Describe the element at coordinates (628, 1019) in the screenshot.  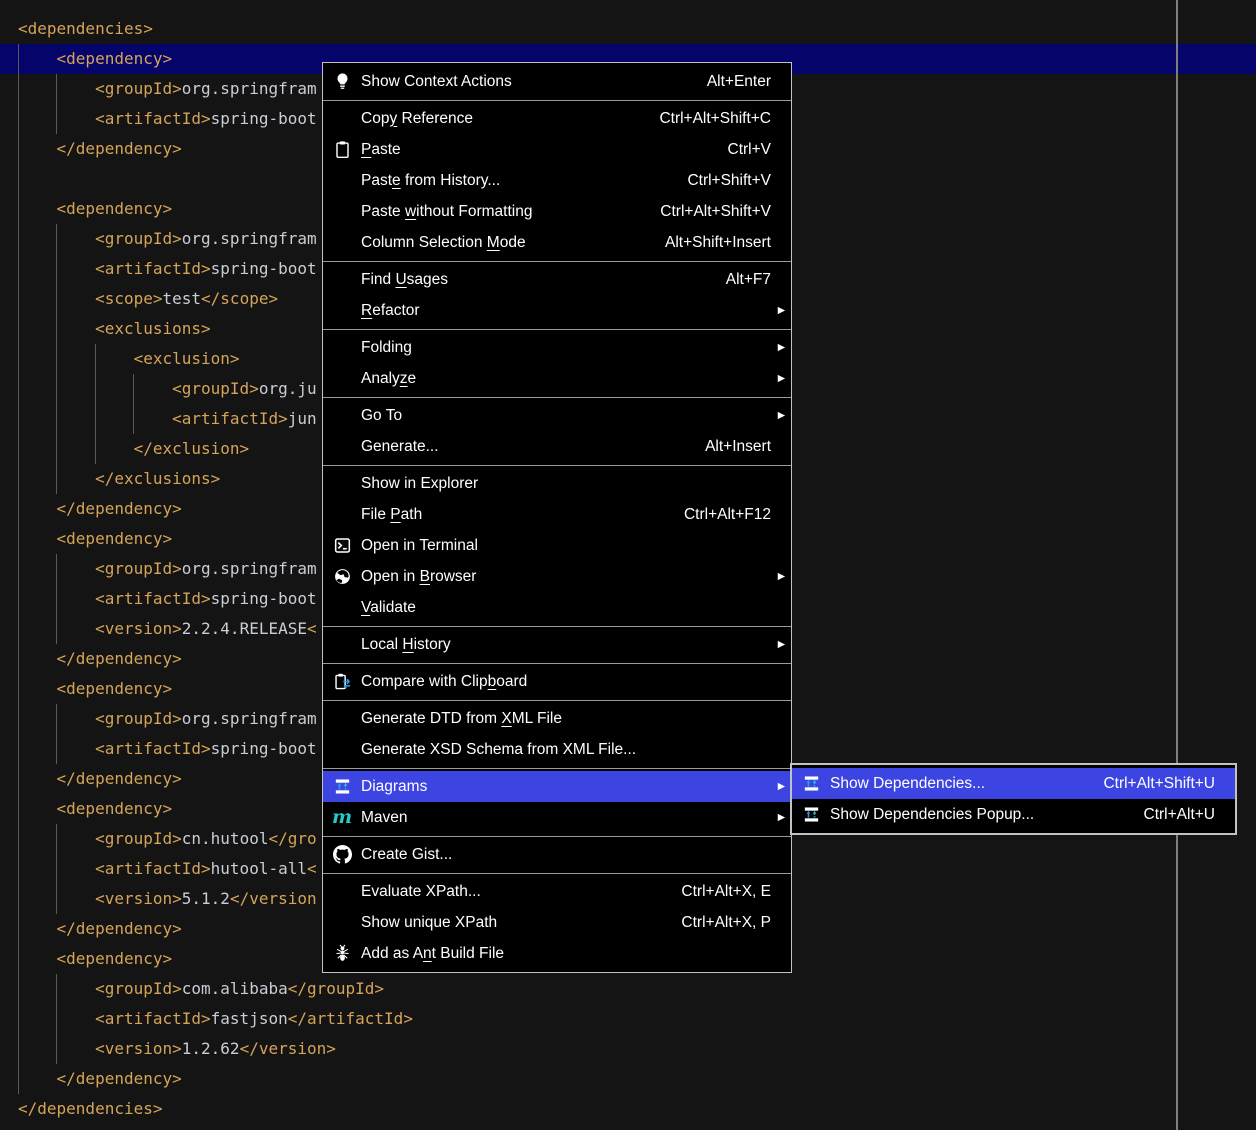
I see `code-line: <artifactId>fastjson</artifactId>` at that location.